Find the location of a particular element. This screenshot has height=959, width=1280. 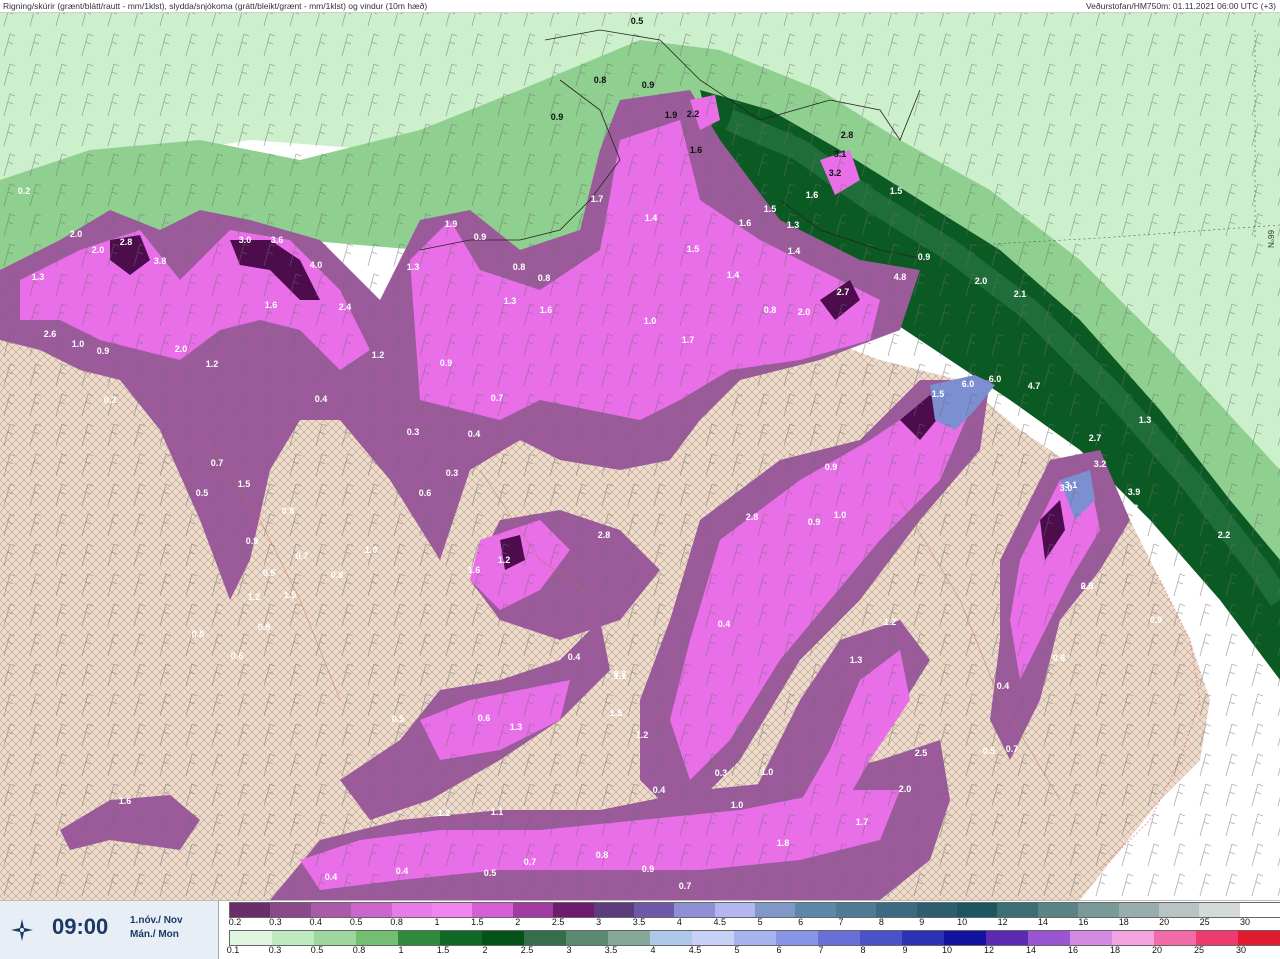

precip-value-label: 2.4 is located at coordinates (345, 307).